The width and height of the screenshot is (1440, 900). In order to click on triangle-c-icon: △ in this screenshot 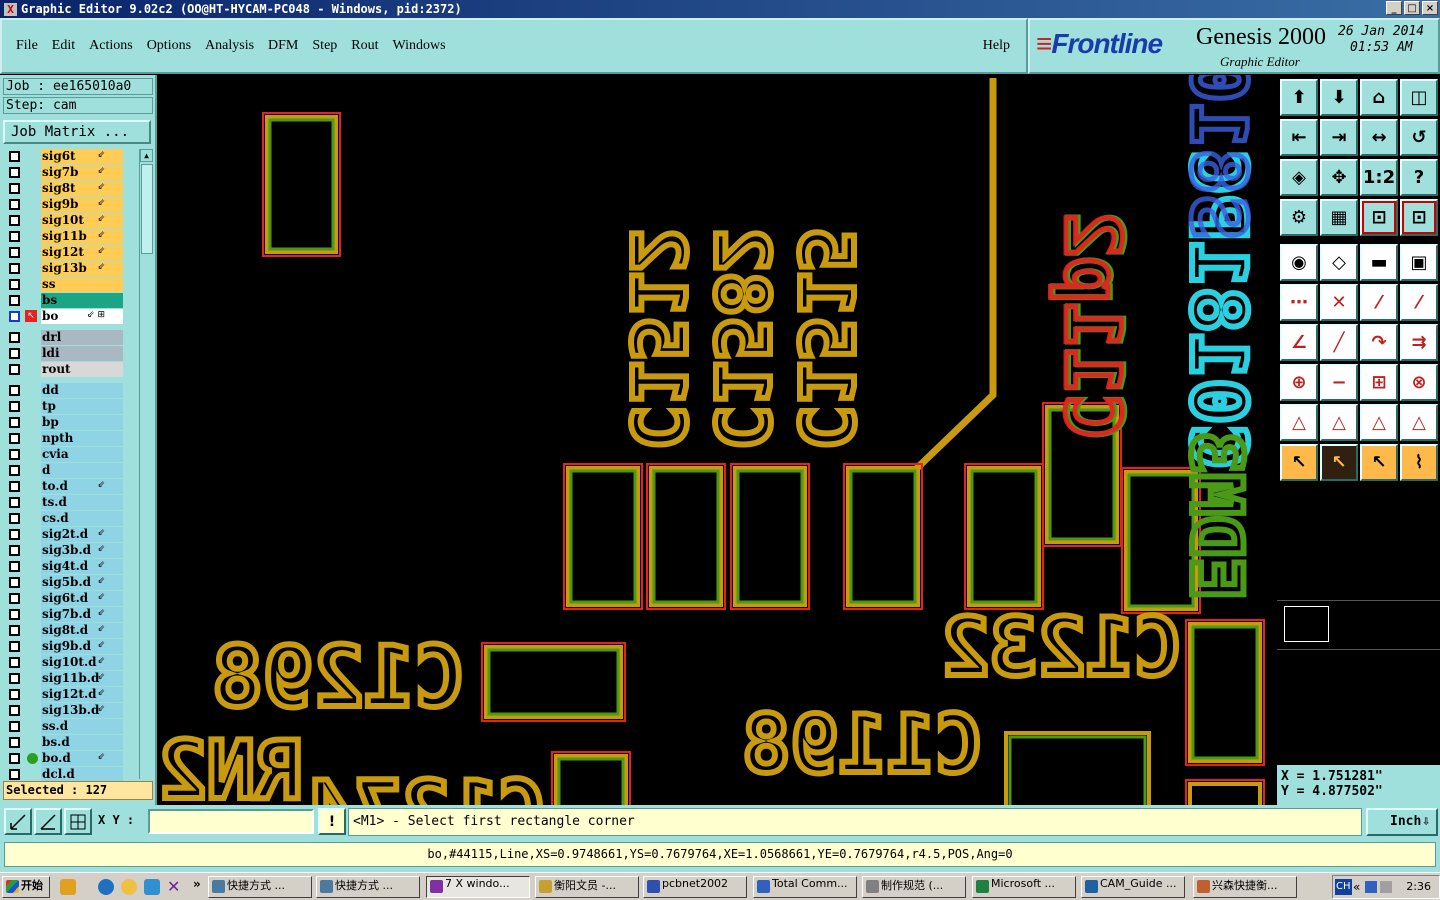, I will do `click(1419, 422)`.